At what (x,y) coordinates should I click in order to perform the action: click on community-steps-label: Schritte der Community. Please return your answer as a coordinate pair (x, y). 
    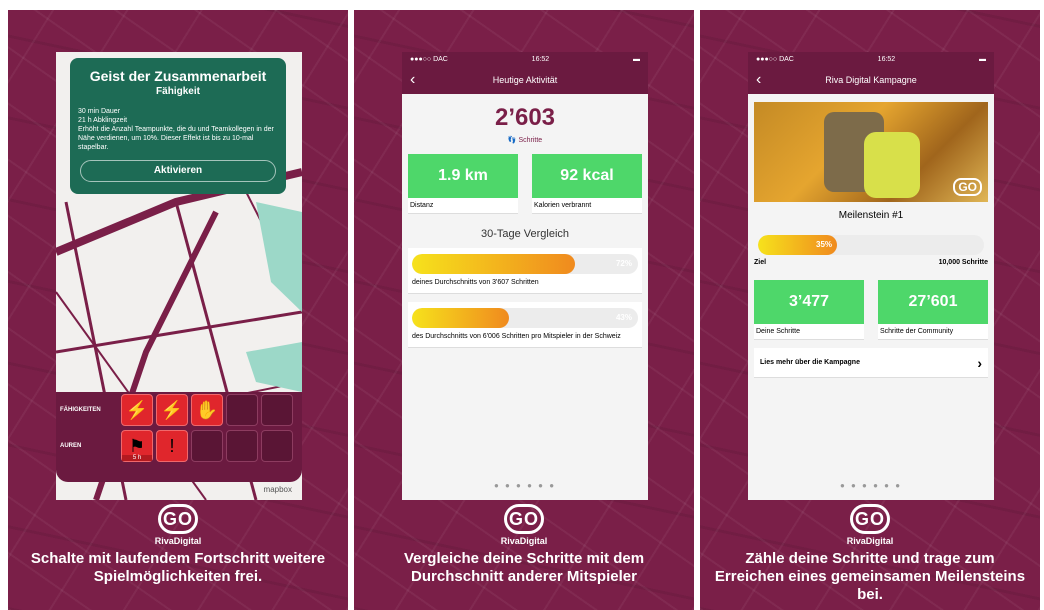
    Looking at the image, I should click on (933, 332).